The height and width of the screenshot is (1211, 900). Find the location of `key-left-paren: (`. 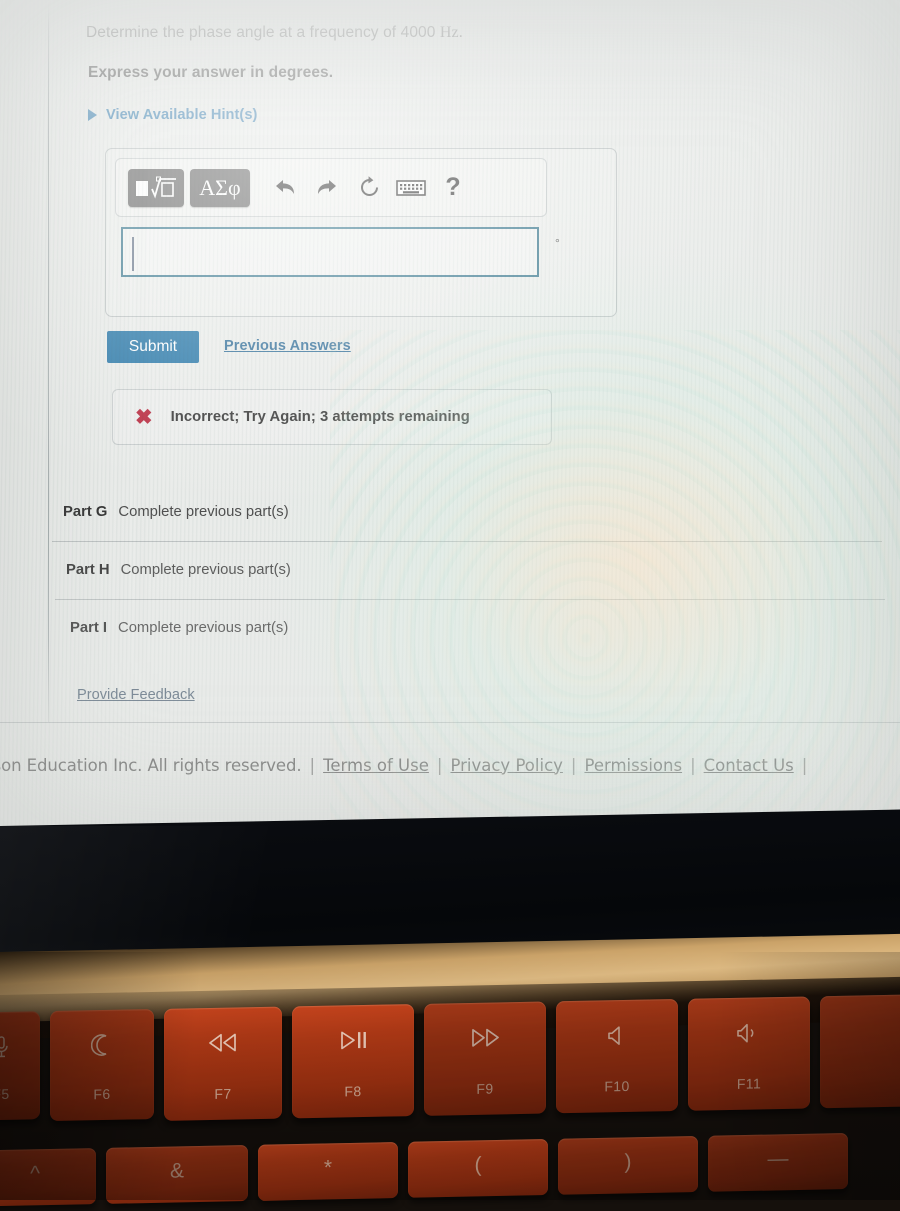

key-left-paren: ( is located at coordinates (478, 1168).